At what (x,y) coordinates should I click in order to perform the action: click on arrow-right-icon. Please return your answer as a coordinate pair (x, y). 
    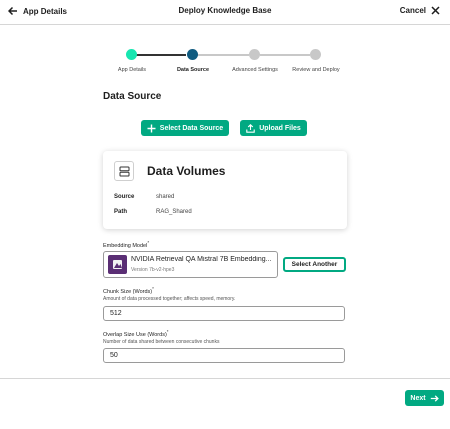
    Looking at the image, I should click on (434, 398).